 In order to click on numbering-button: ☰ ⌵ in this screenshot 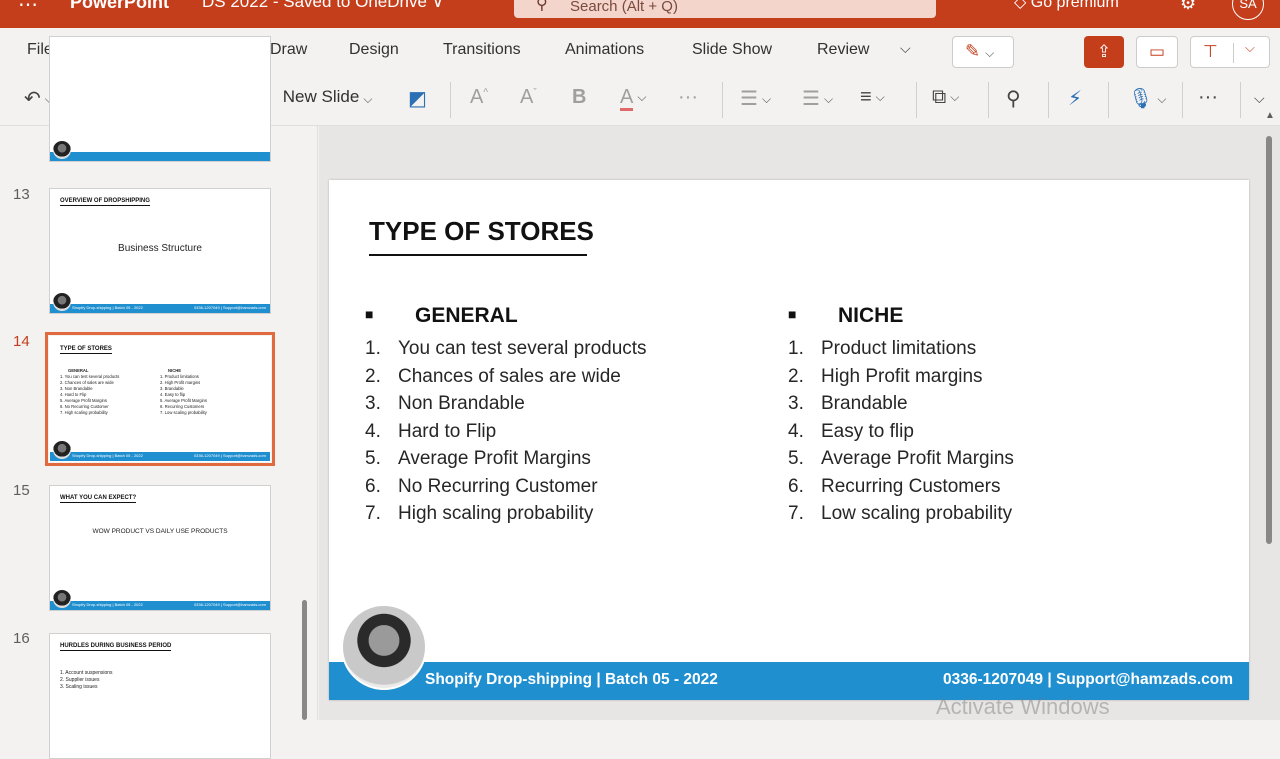, I will do `click(817, 98)`.